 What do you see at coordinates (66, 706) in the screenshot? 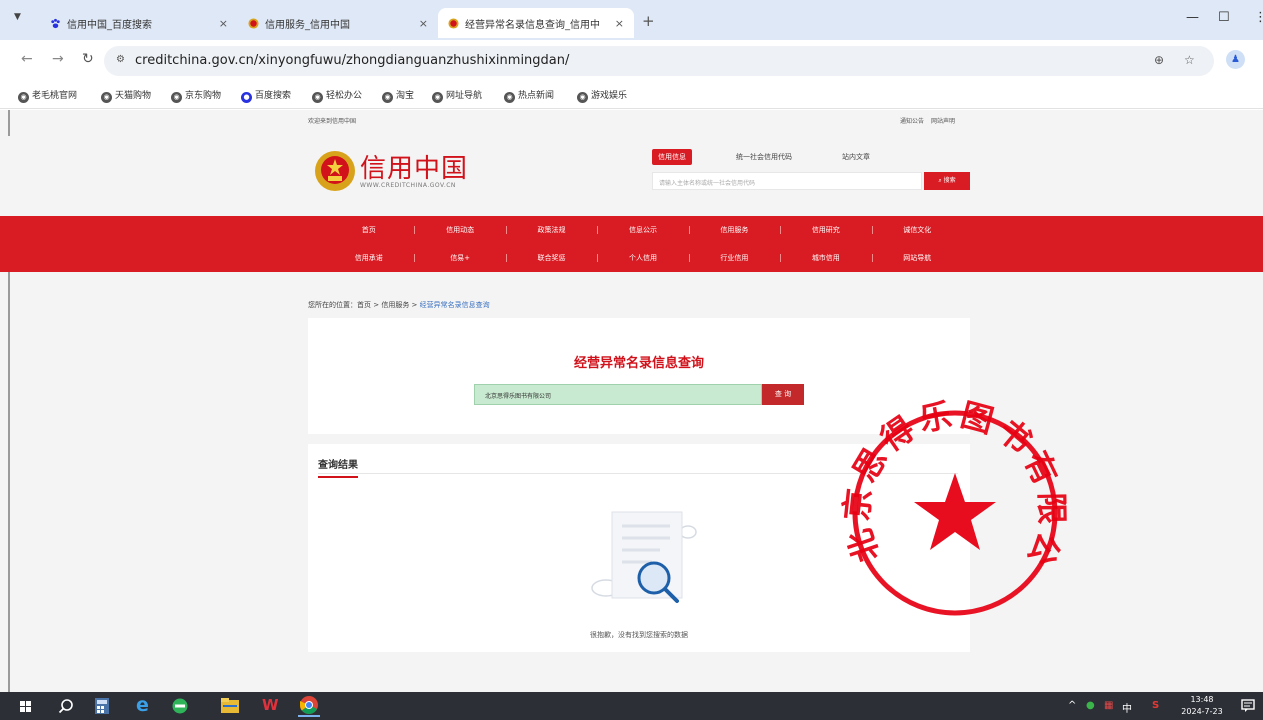
I see `search-icon` at bounding box center [66, 706].